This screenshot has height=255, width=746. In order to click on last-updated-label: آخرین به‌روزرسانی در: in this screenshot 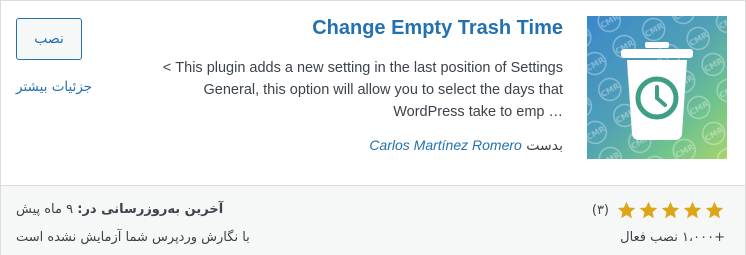, I will do `click(150, 209)`.